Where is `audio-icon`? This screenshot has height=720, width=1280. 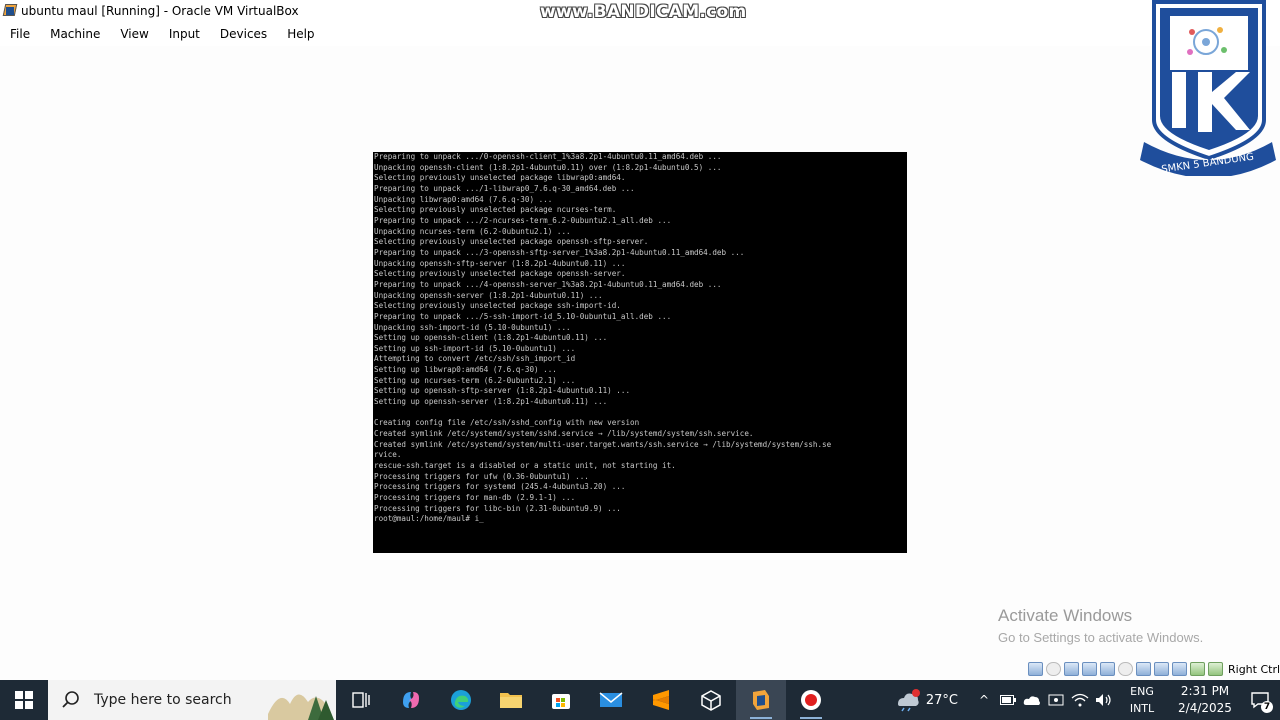 audio-icon is located at coordinates (1071, 669).